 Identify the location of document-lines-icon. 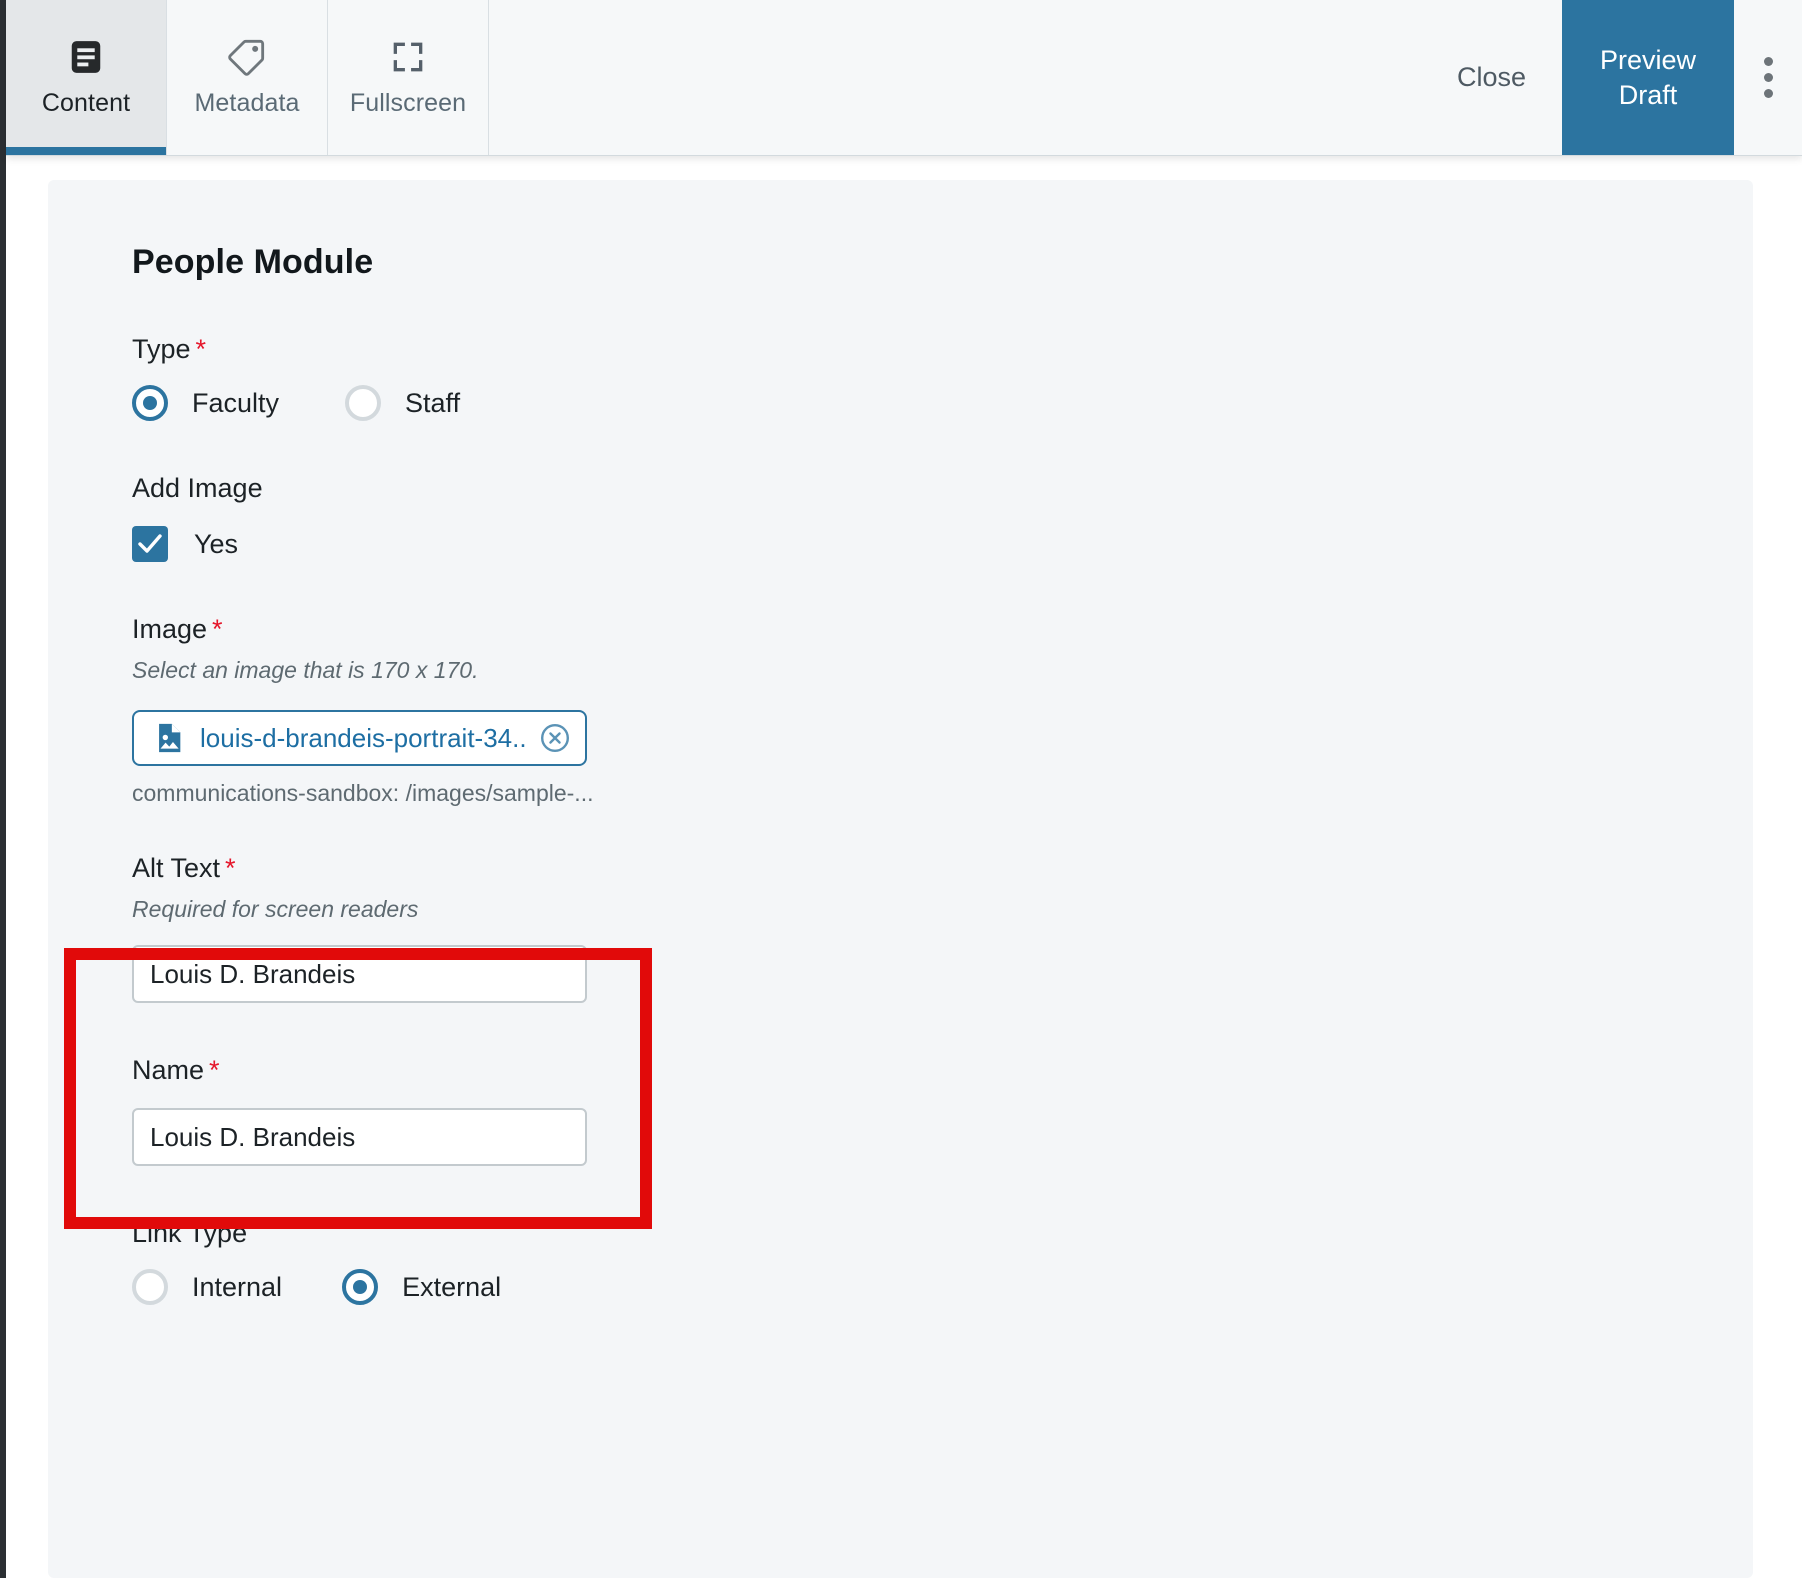
(86, 57).